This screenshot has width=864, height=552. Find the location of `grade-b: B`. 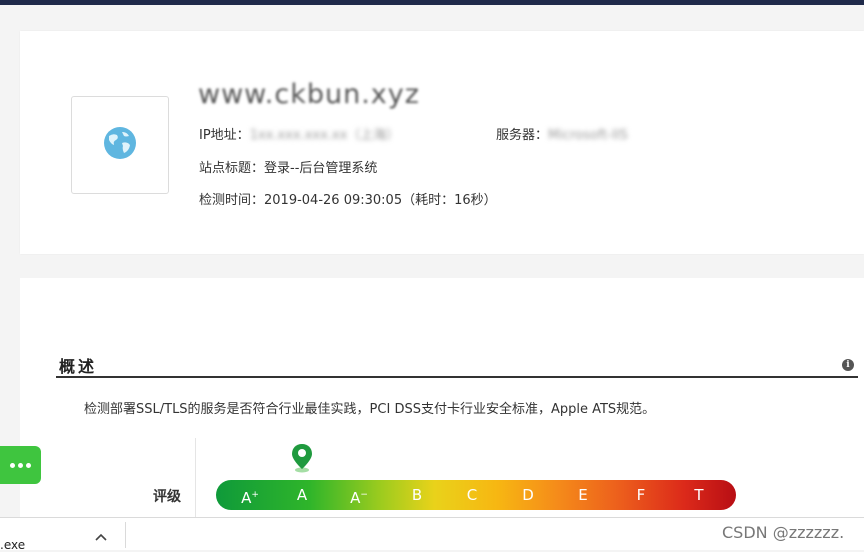

grade-b: B is located at coordinates (417, 495).